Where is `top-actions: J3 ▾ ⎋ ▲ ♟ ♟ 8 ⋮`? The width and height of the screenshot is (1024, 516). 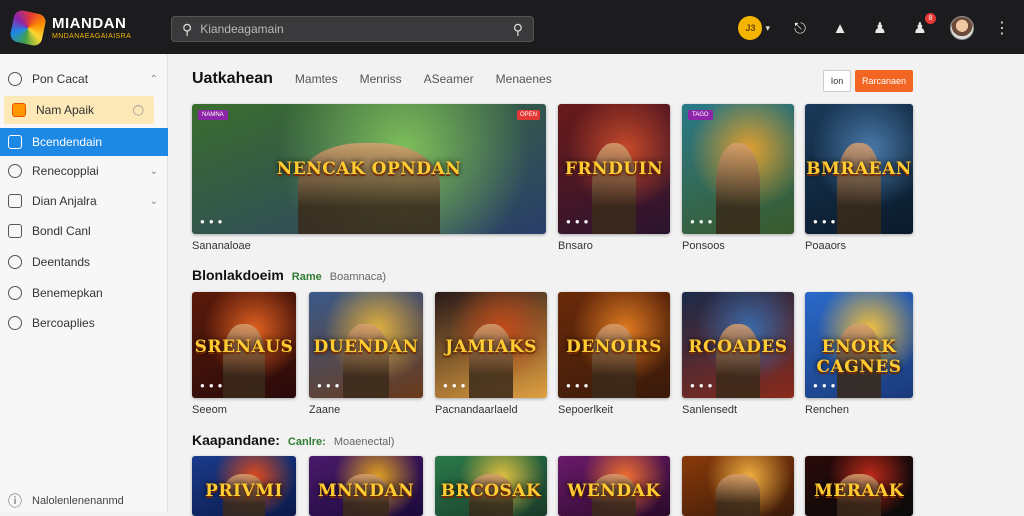 top-actions: J3 ▾ ⎋ ▲ ♟ ♟ 8 ⋮ is located at coordinates (874, 27).